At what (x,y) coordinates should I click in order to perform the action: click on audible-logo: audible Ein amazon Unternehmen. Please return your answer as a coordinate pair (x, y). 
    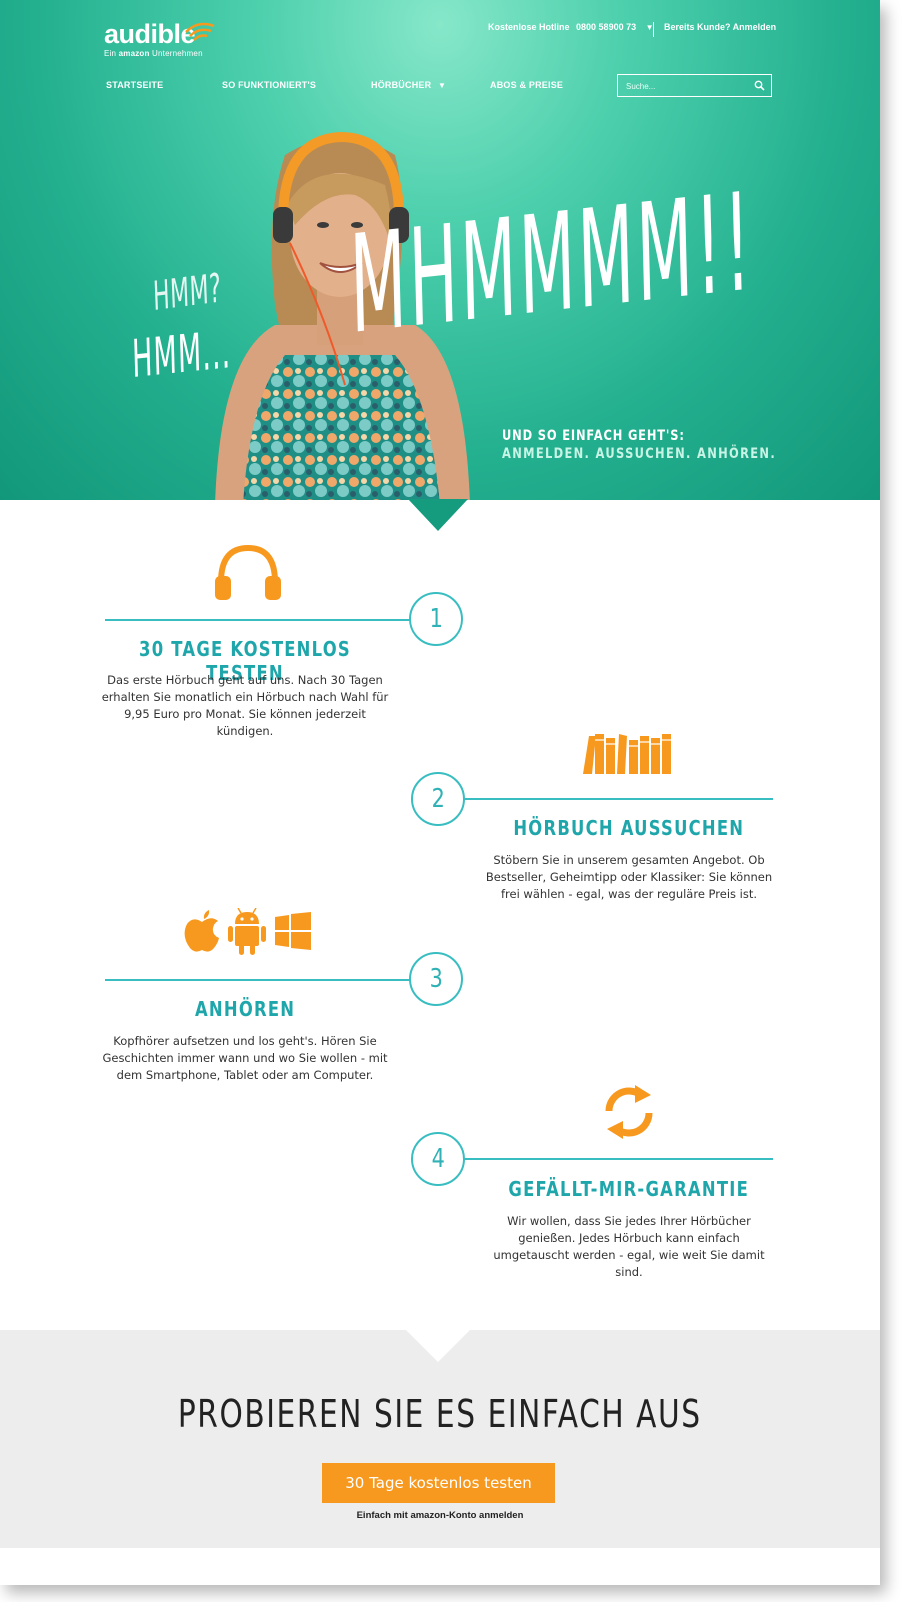
    Looking at the image, I should click on (159, 39).